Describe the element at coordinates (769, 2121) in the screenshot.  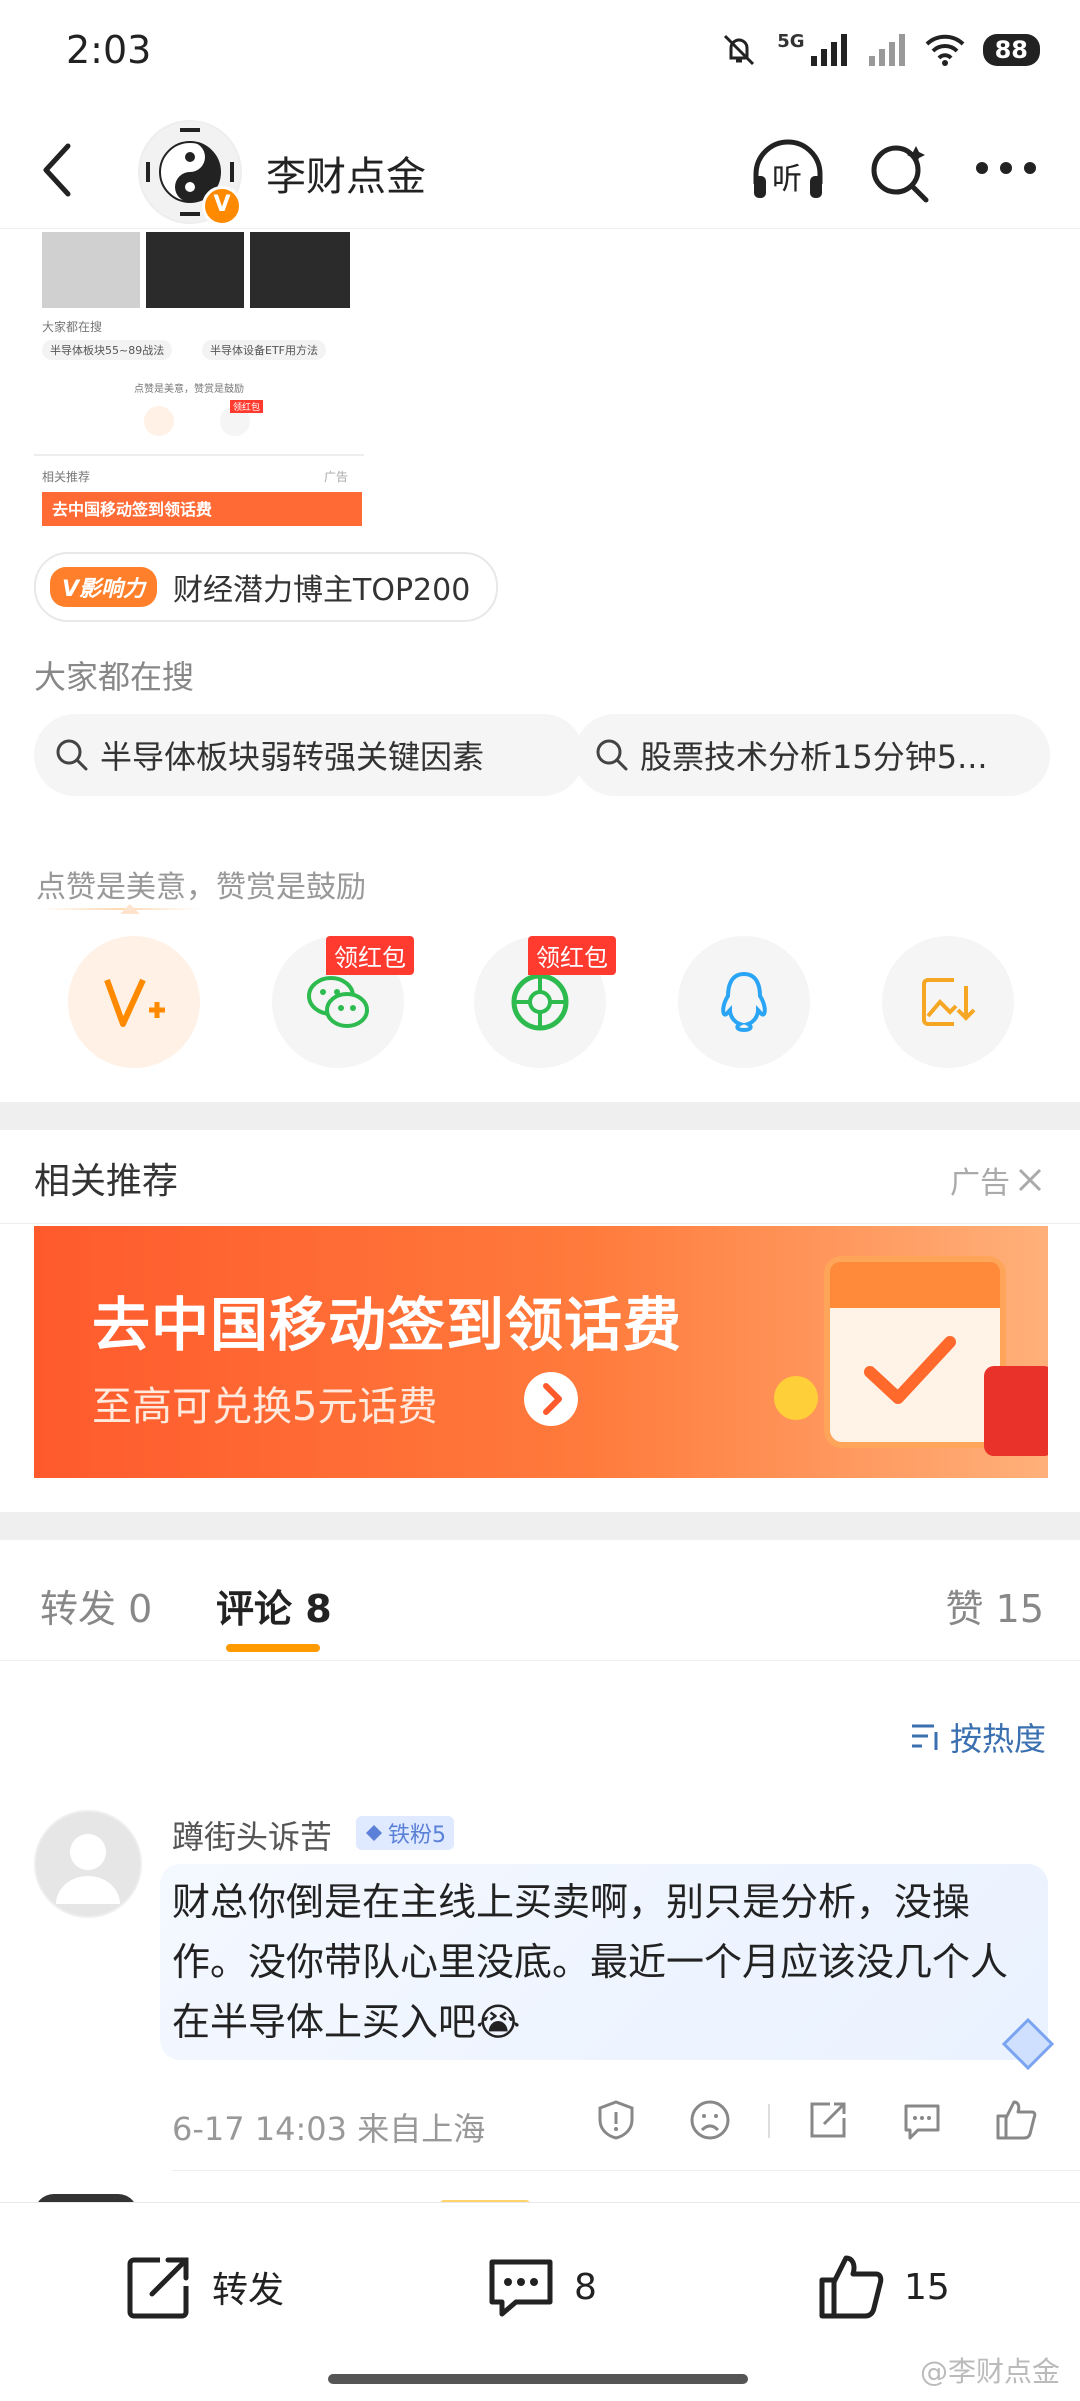
I see `action-separator` at that location.